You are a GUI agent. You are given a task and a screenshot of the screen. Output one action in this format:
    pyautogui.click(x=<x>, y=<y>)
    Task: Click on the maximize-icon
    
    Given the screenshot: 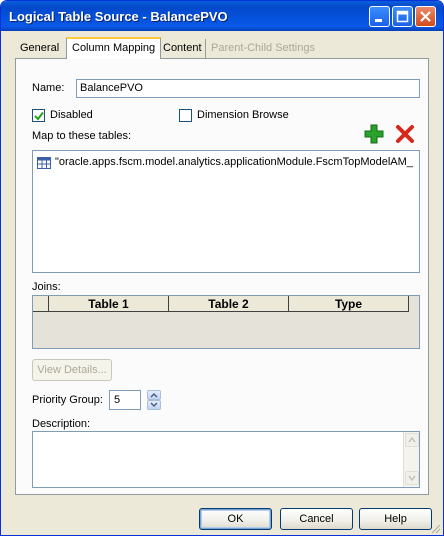 What is the action you would take?
    pyautogui.click(x=402, y=16)
    